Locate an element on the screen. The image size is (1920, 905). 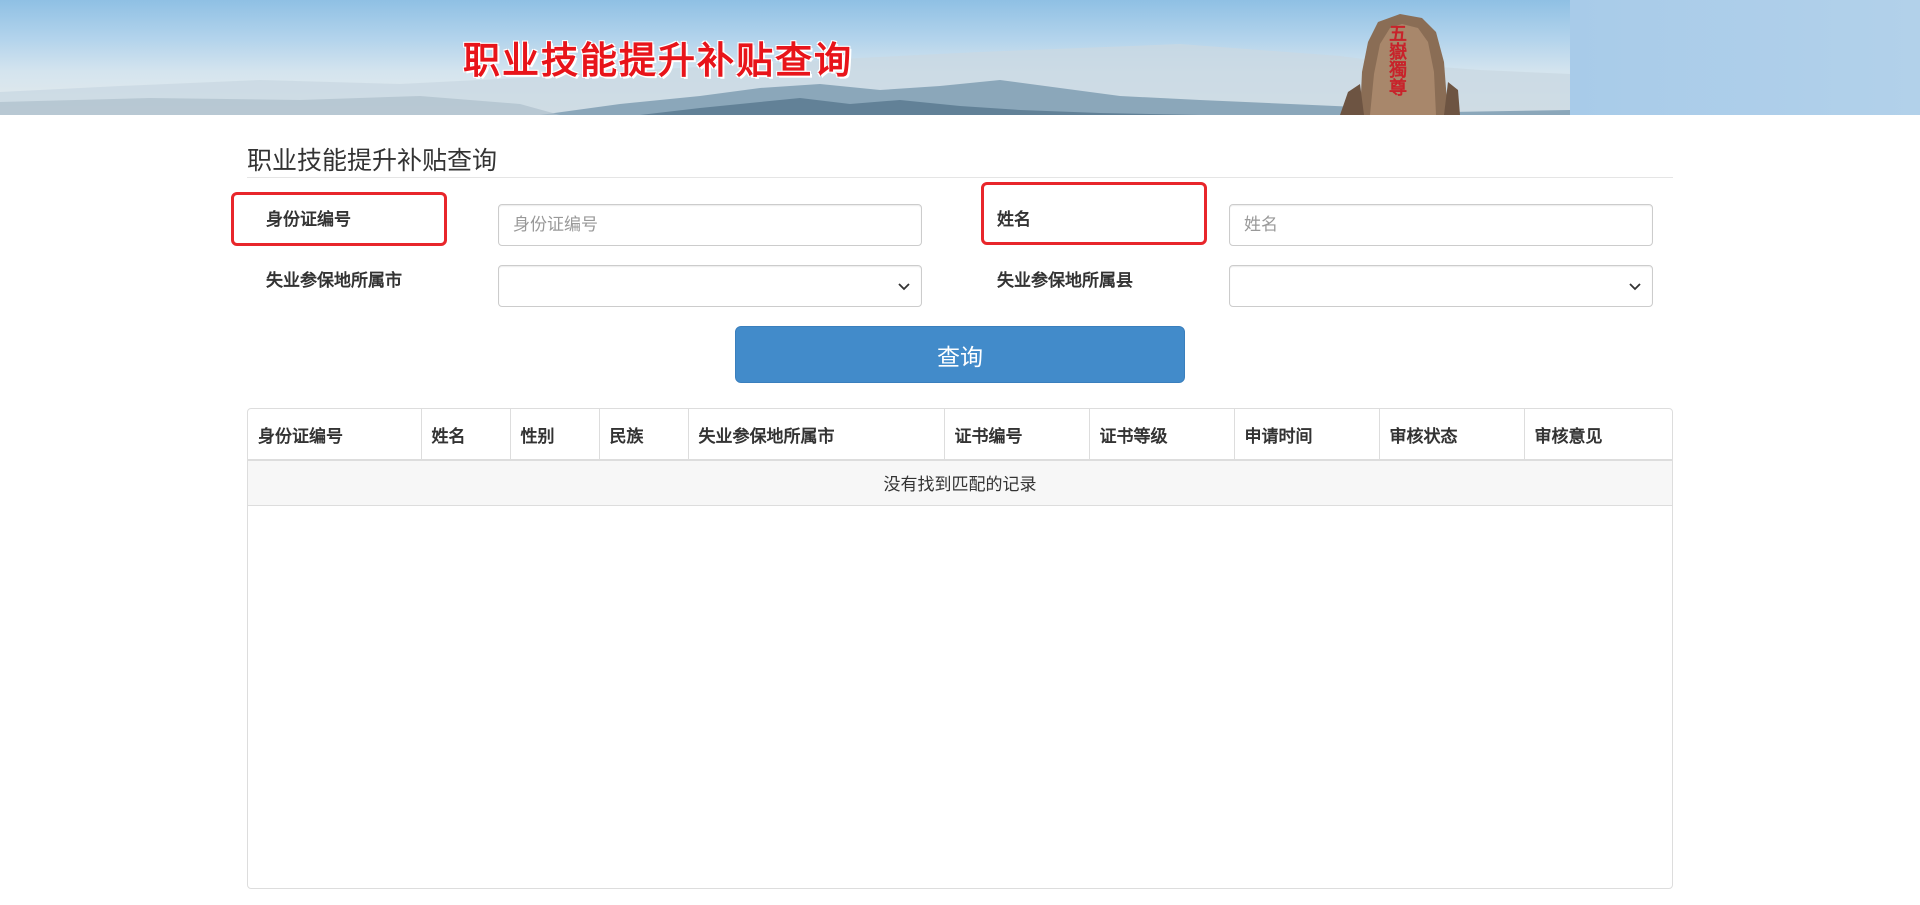
column-header-application-time: 申请时间 is located at coordinates (1306, 435).